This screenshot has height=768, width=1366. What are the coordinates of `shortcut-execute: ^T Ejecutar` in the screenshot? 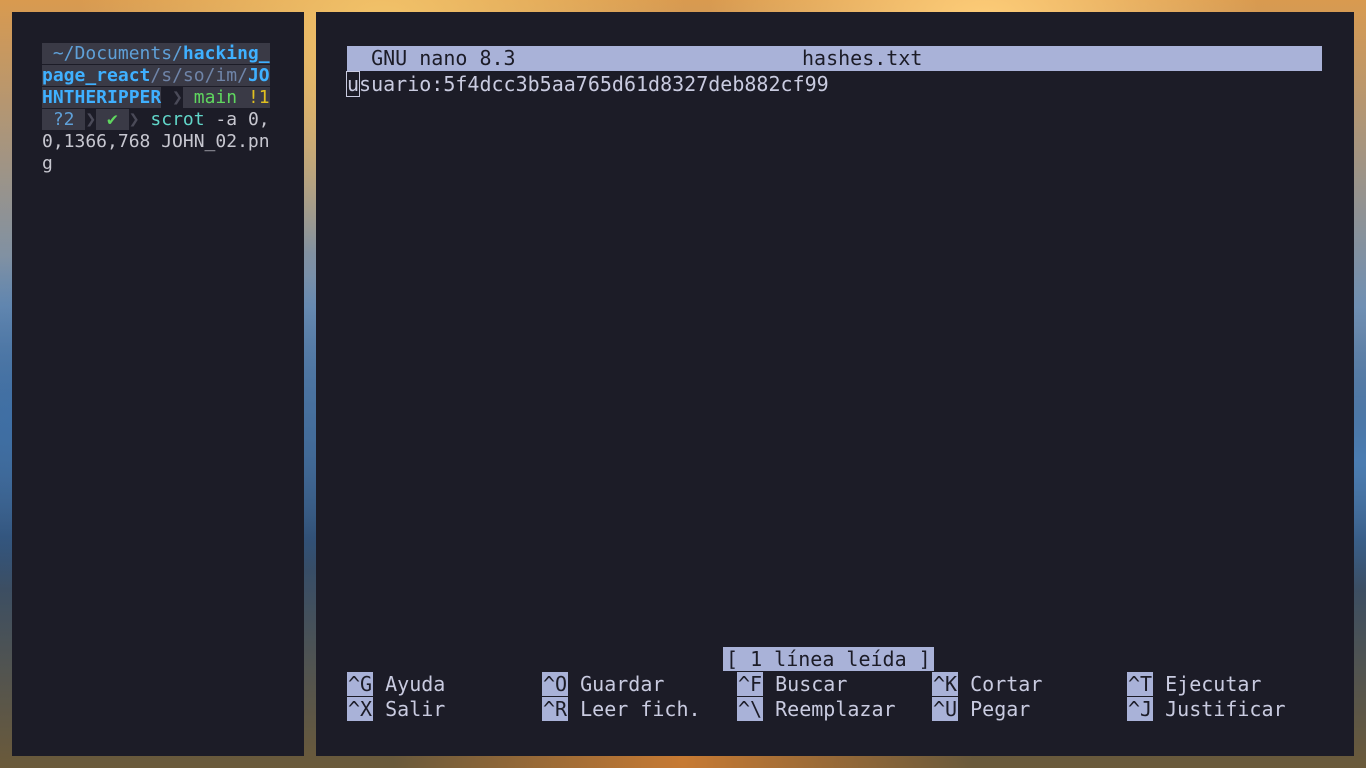 It's located at (1194, 684).